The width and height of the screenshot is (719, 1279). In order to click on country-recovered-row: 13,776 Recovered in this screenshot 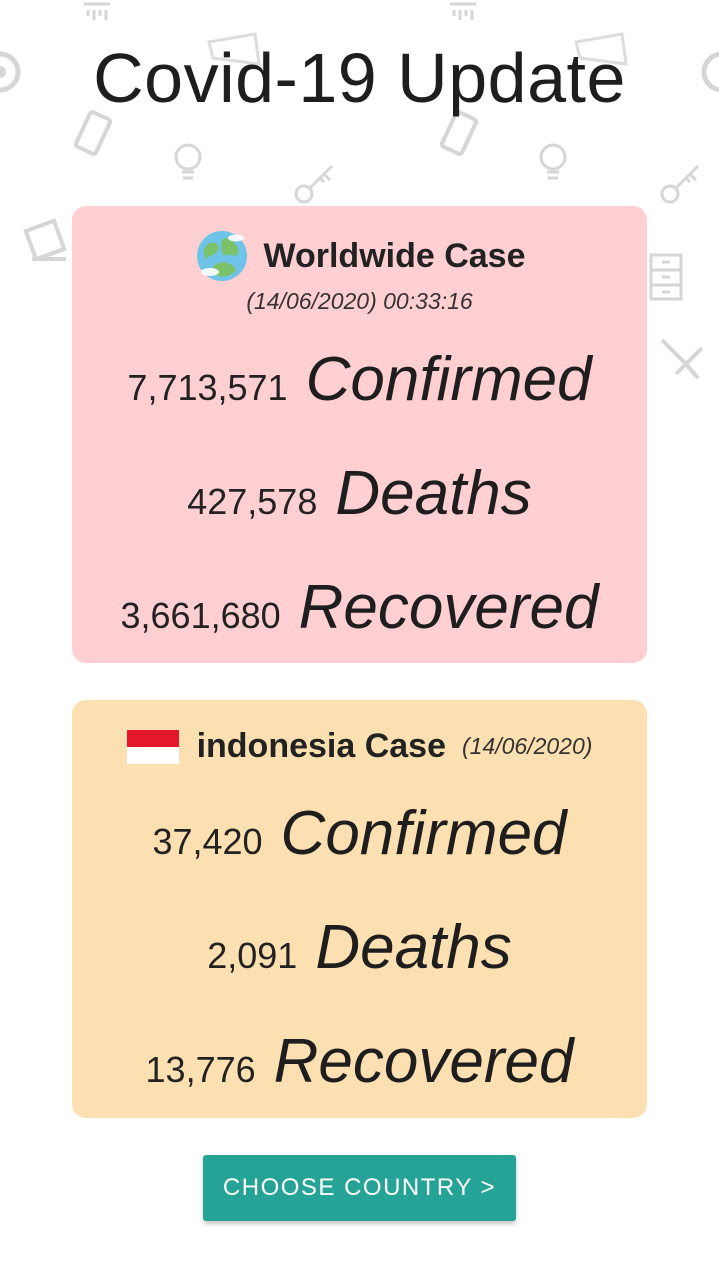, I will do `click(359, 1061)`.